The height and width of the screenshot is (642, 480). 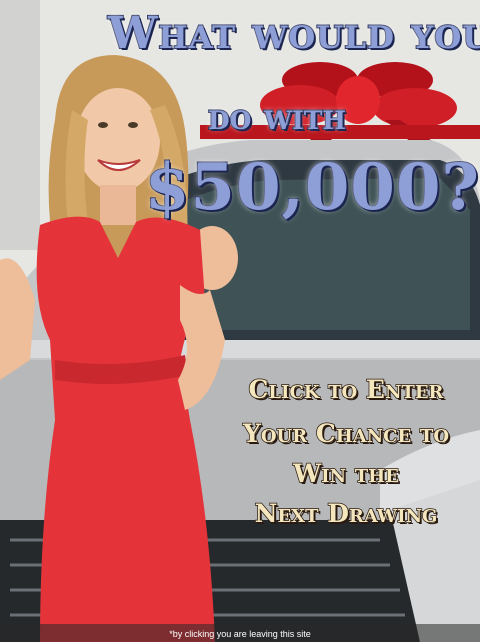 I want to click on headline-line-1: What would you, so click(x=293, y=33).